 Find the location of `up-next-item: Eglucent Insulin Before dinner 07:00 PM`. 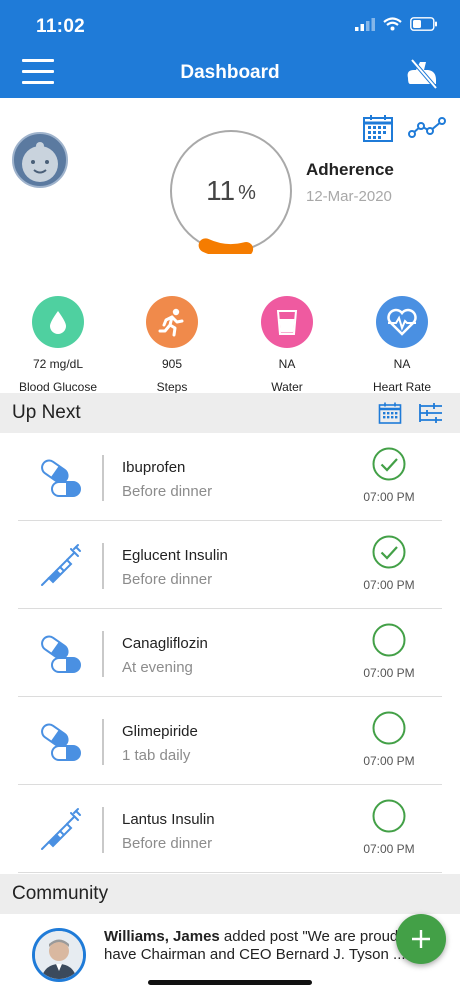

up-next-item: Eglucent Insulin Before dinner 07:00 PM is located at coordinates (230, 565).